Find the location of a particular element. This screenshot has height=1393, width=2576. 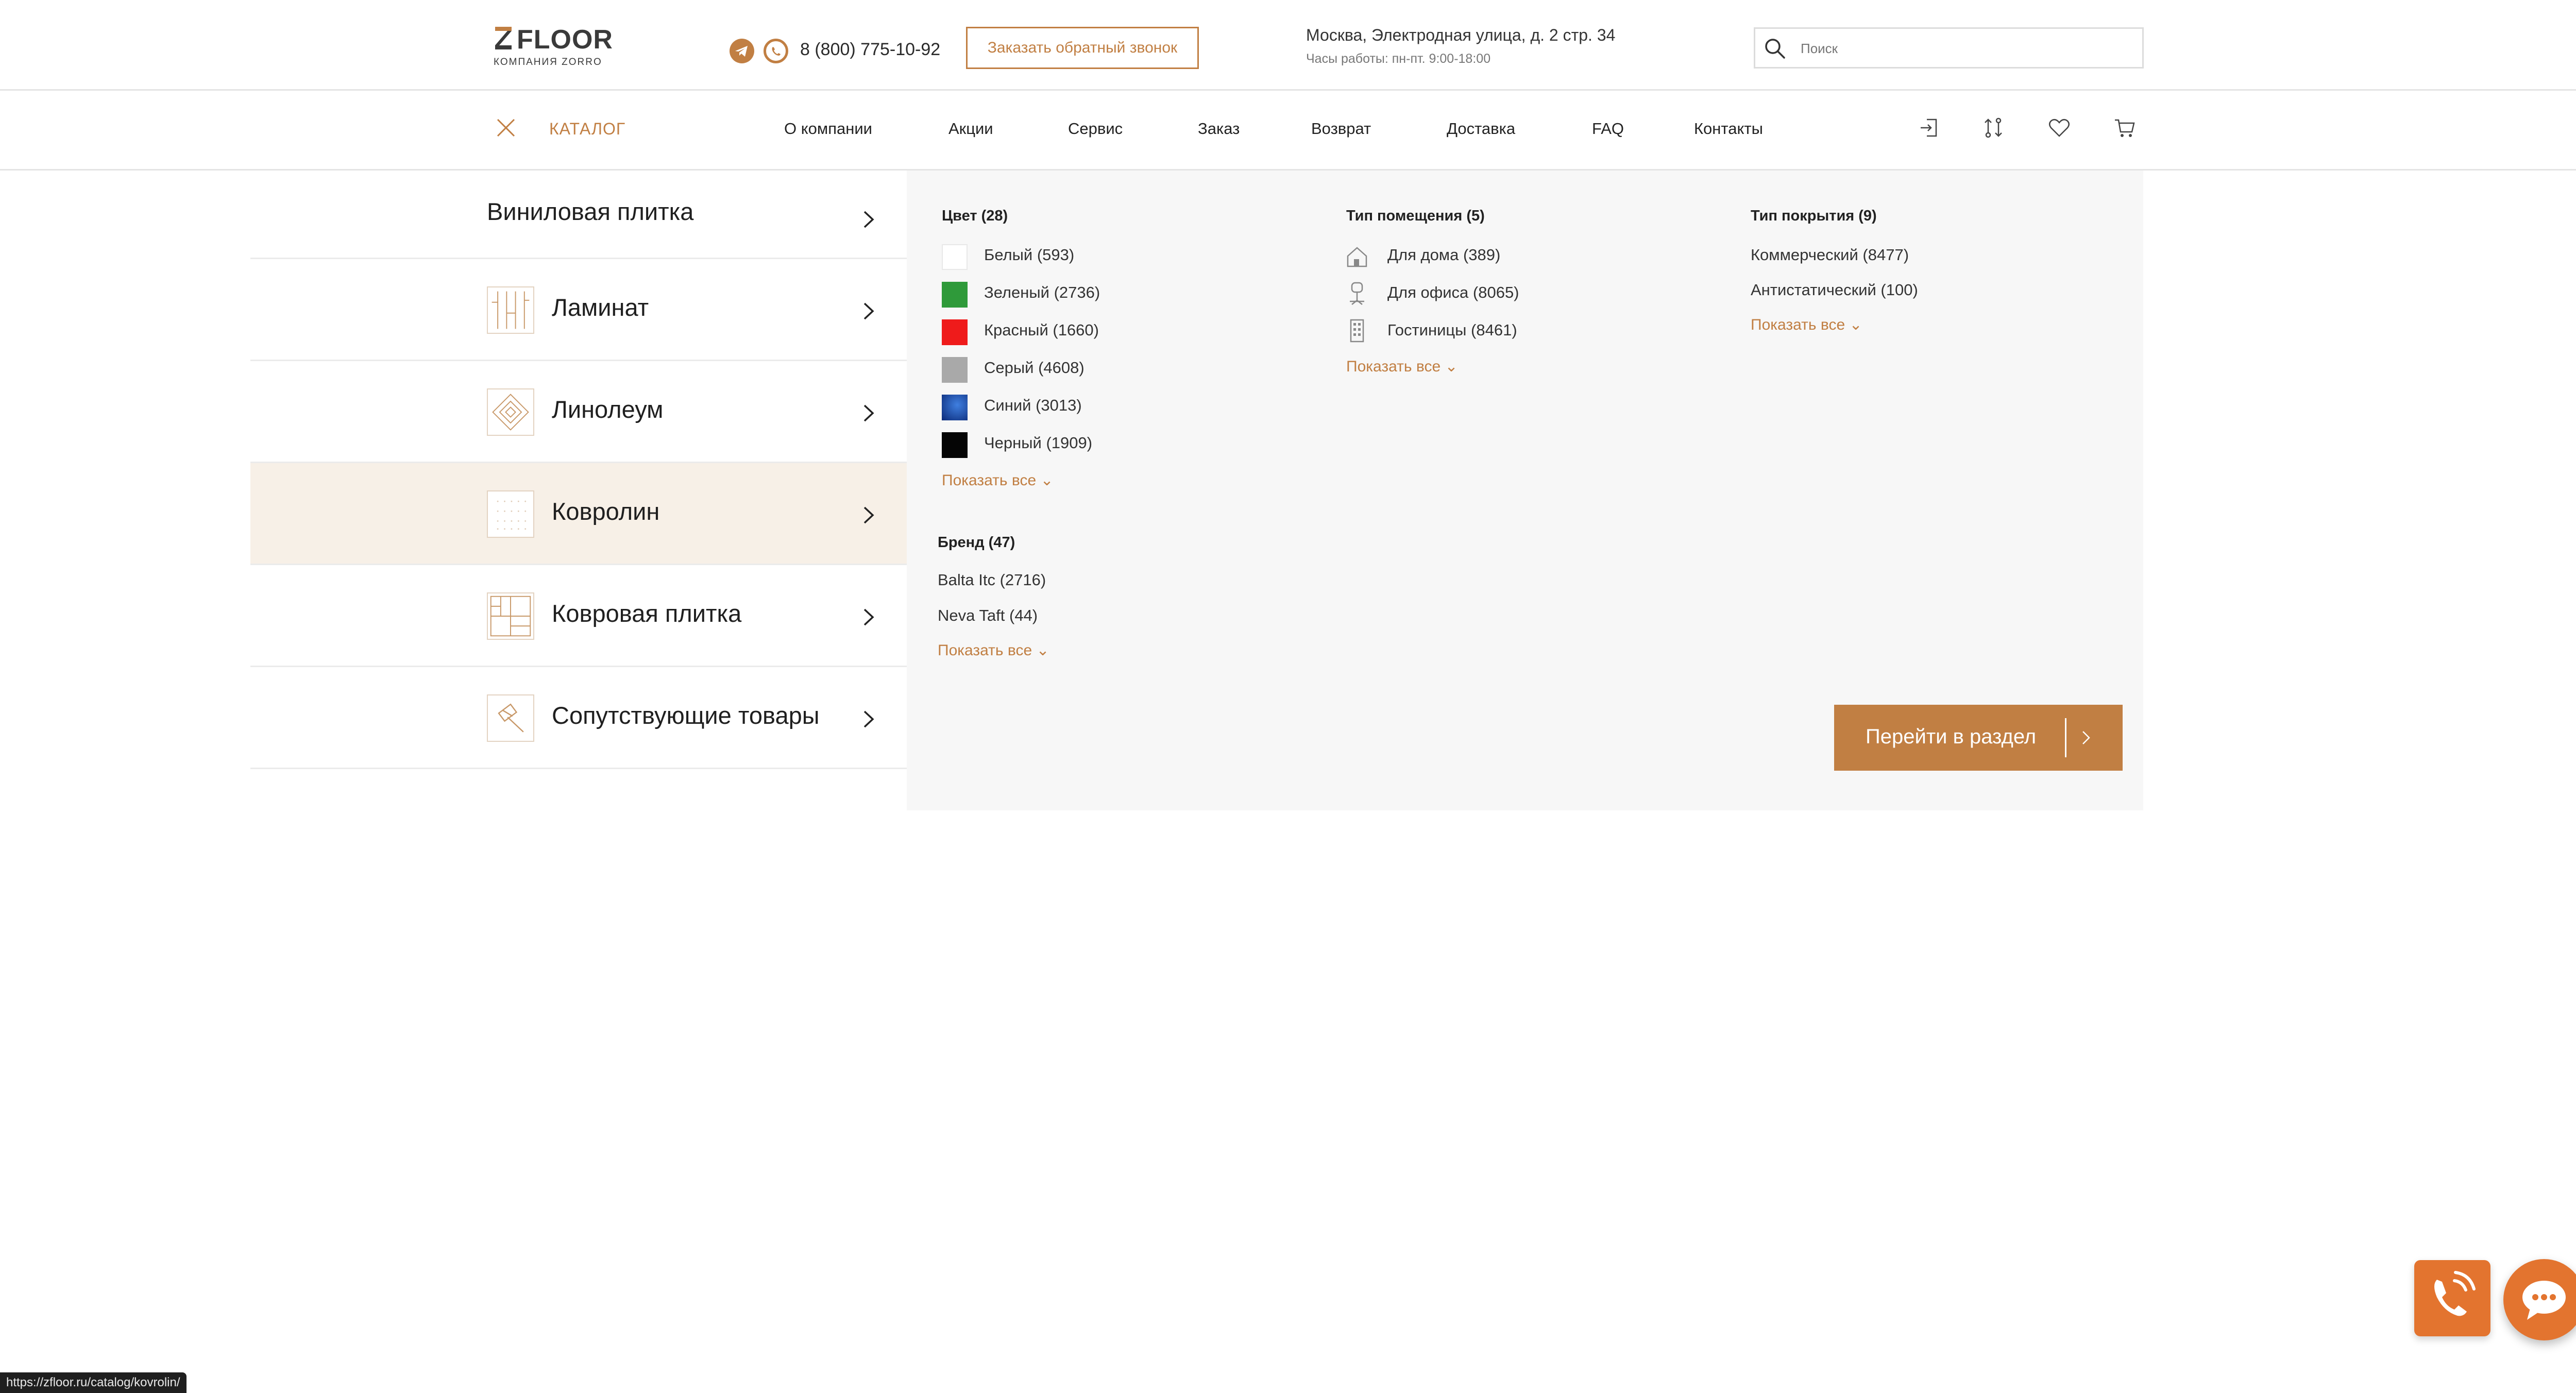

search-input is located at coordinates (1965, 48).